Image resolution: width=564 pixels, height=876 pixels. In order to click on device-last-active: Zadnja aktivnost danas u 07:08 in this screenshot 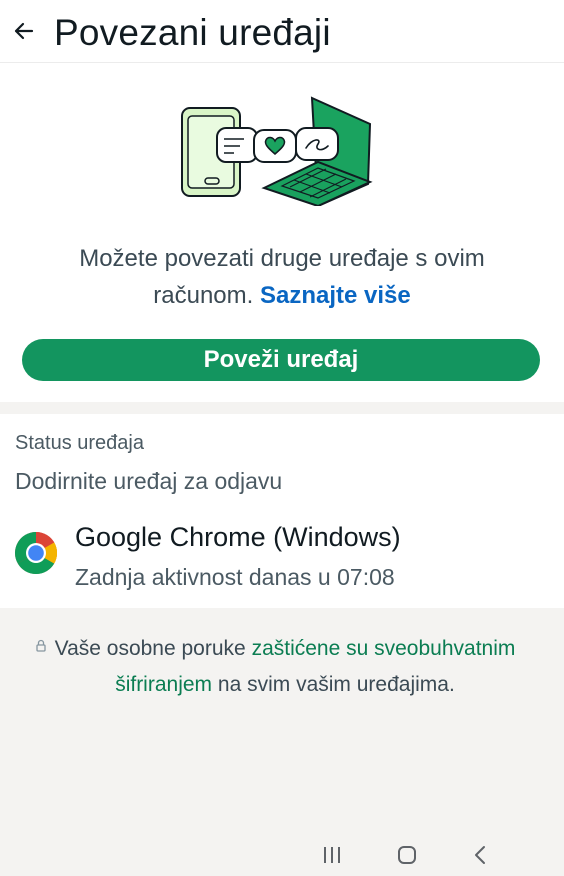, I will do `click(235, 577)`.